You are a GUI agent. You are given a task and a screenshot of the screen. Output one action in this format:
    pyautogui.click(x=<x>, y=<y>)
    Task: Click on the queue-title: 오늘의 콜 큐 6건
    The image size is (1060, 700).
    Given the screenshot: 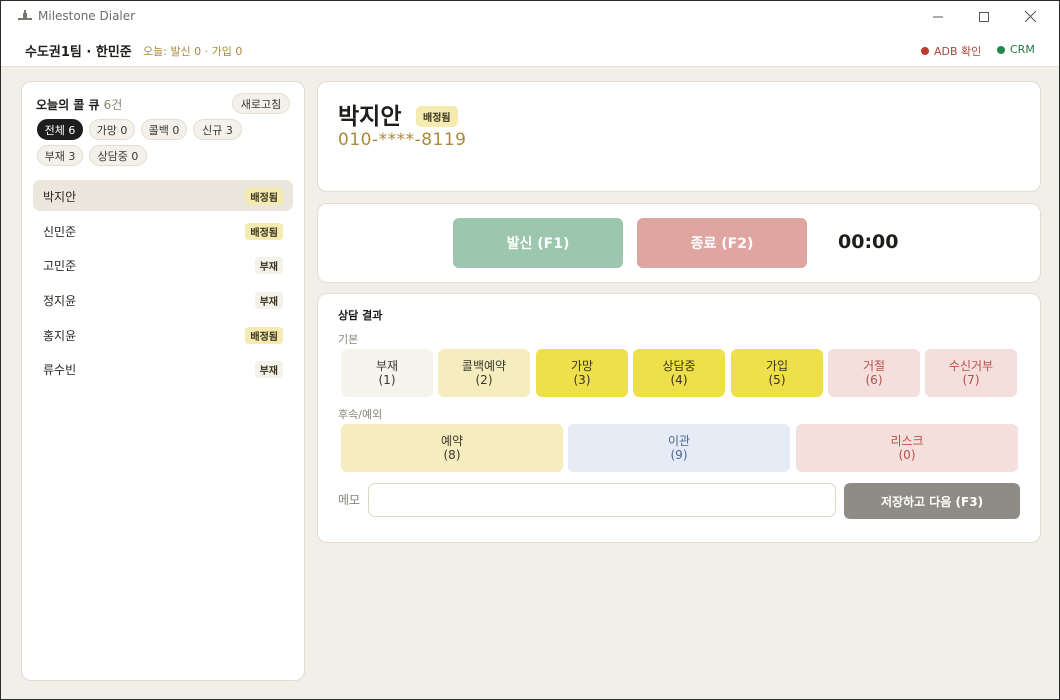 What is the action you would take?
    pyautogui.click(x=79, y=104)
    